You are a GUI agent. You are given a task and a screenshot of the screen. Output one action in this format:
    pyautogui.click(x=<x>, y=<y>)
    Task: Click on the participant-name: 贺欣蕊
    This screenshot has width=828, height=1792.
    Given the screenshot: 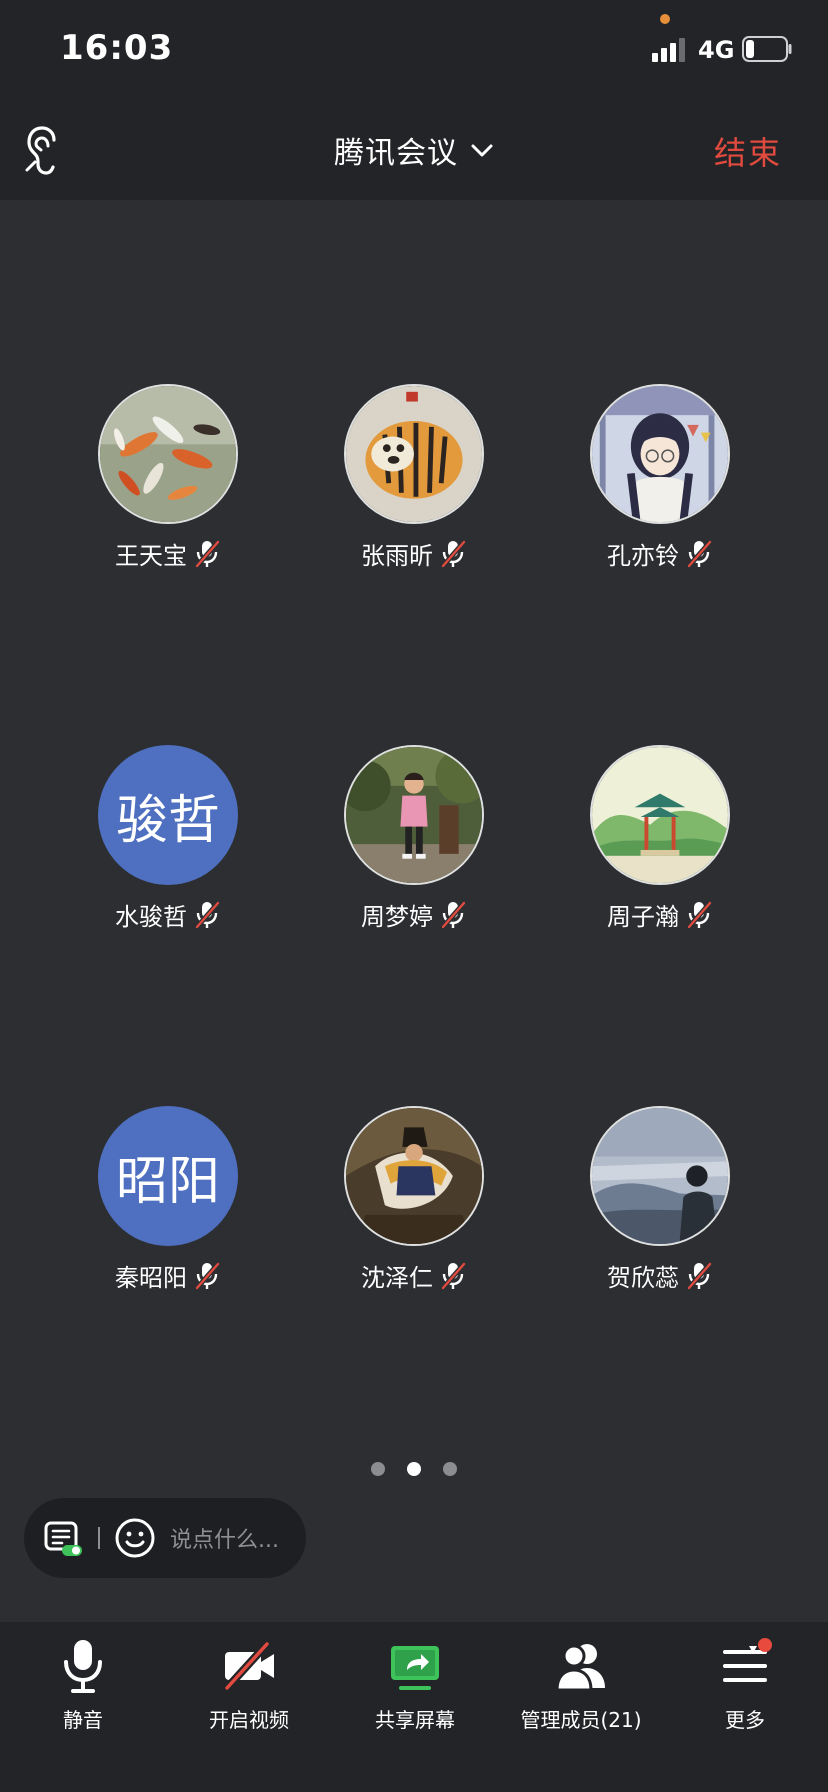 What is the action you would take?
    pyautogui.click(x=643, y=1278)
    